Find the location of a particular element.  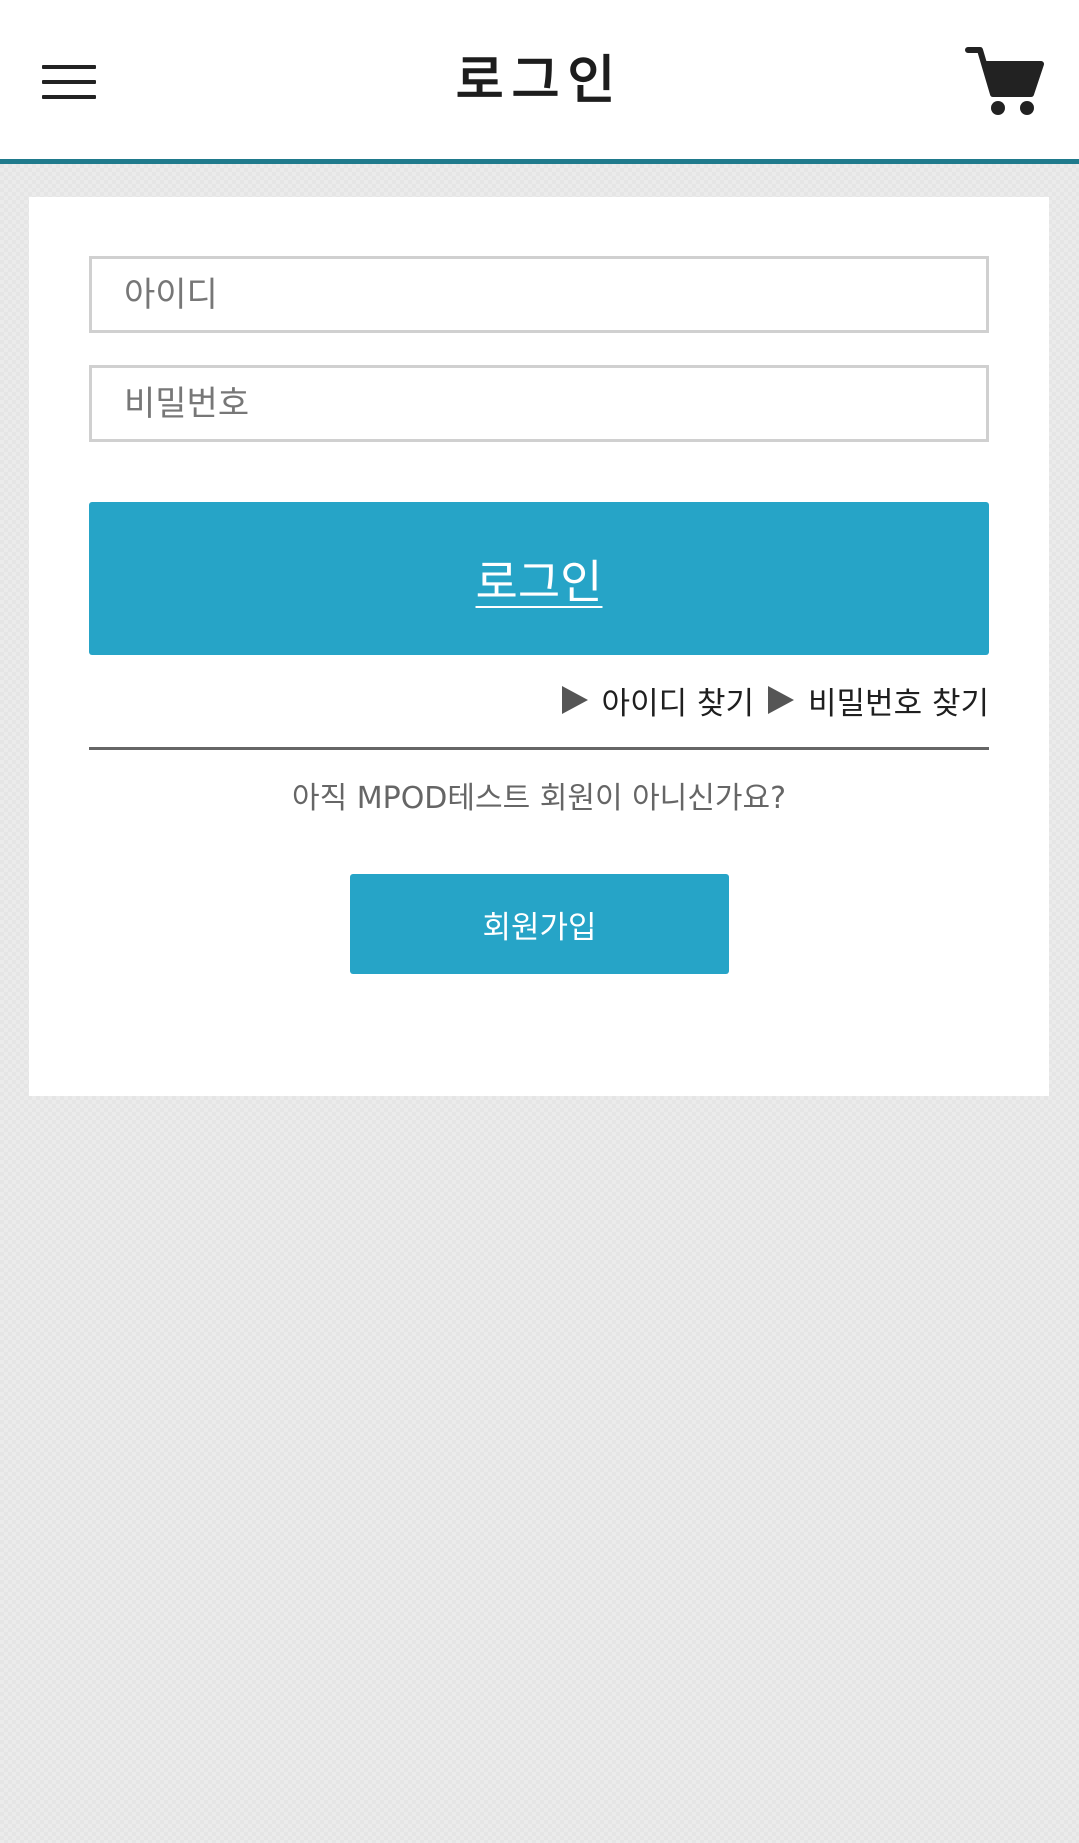

cart-button is located at coordinates (1005, 82).